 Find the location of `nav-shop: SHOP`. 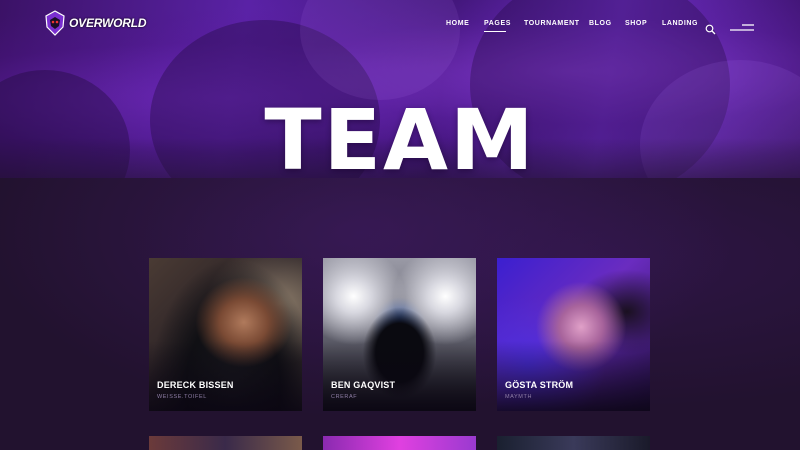

nav-shop: SHOP is located at coordinates (636, 23).